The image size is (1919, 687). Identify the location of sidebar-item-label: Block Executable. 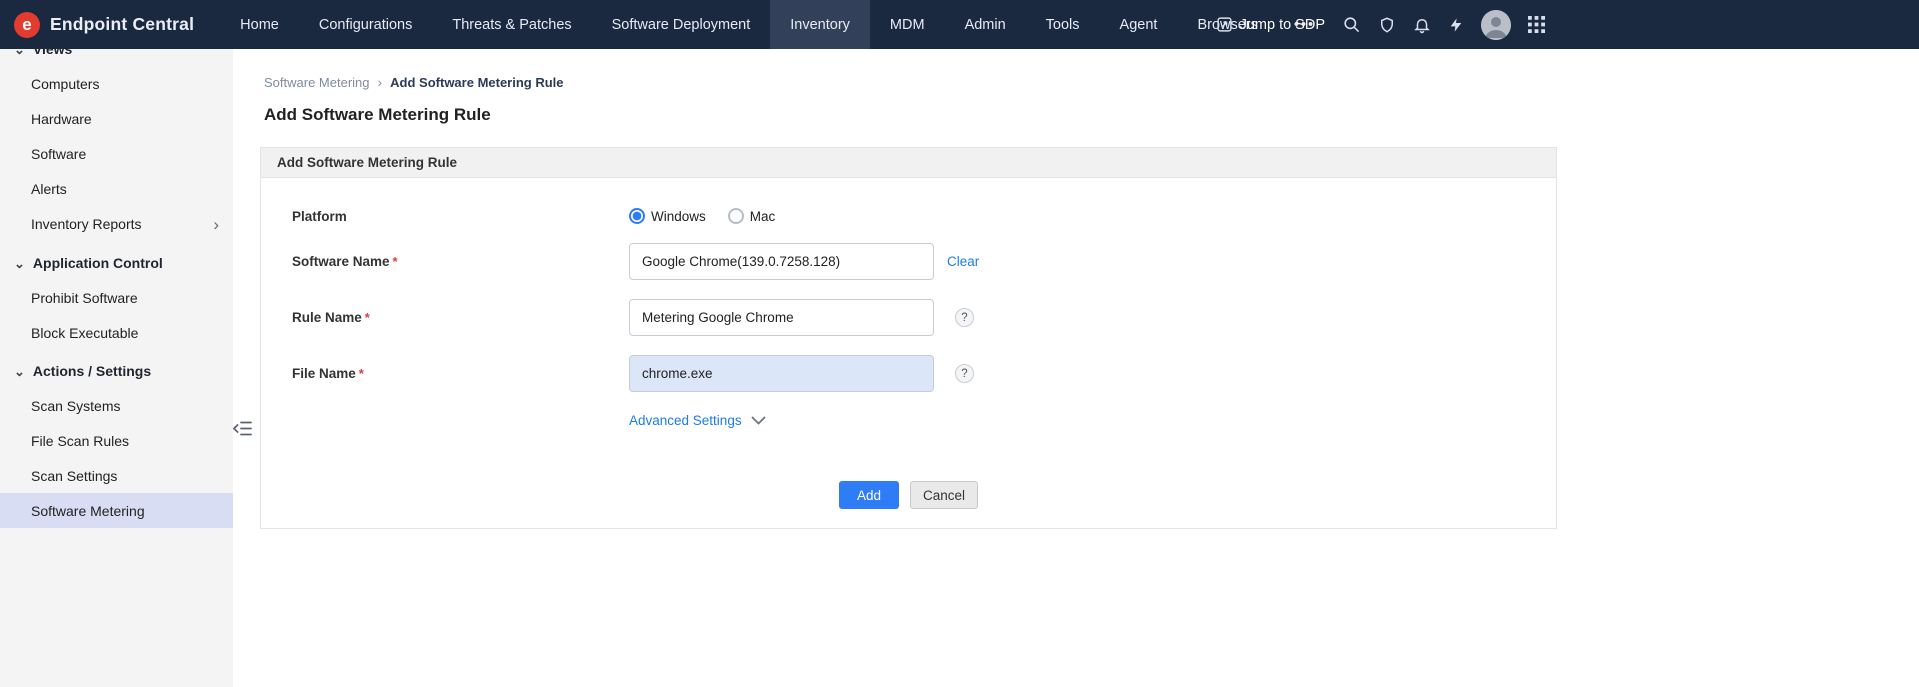
(85, 332).